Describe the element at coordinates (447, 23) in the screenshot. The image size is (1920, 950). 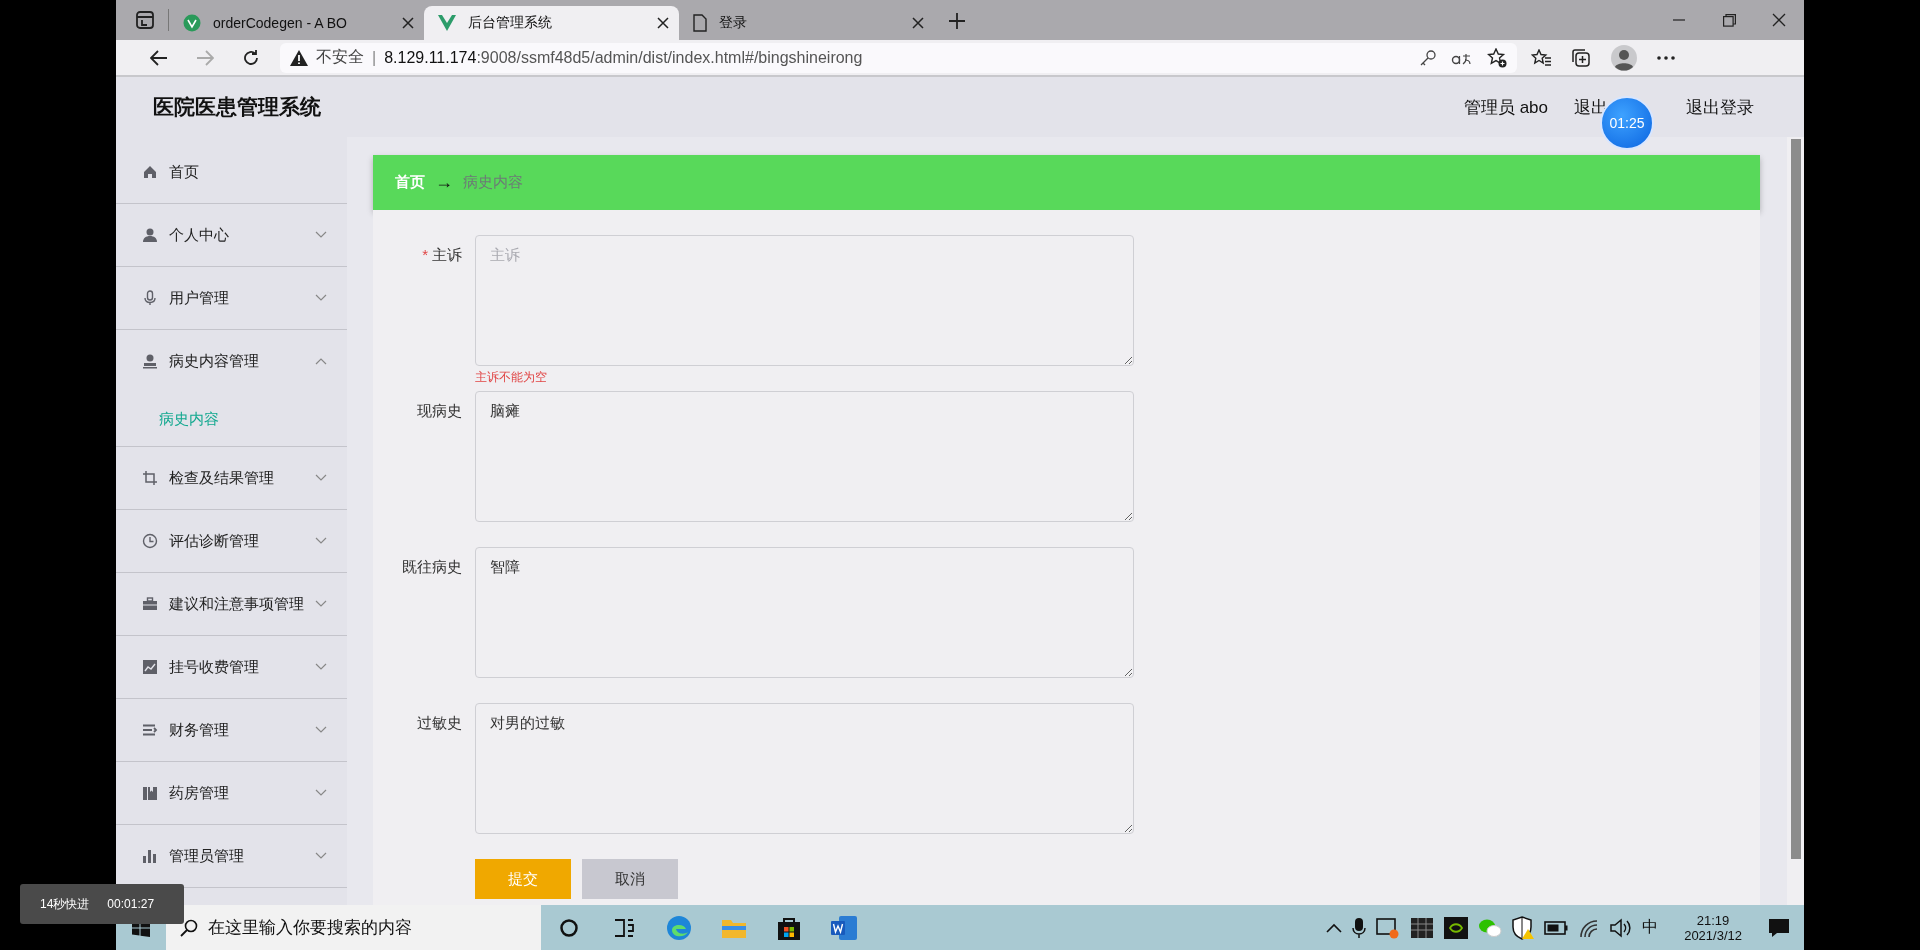
I see `vue-logo-icon` at that location.